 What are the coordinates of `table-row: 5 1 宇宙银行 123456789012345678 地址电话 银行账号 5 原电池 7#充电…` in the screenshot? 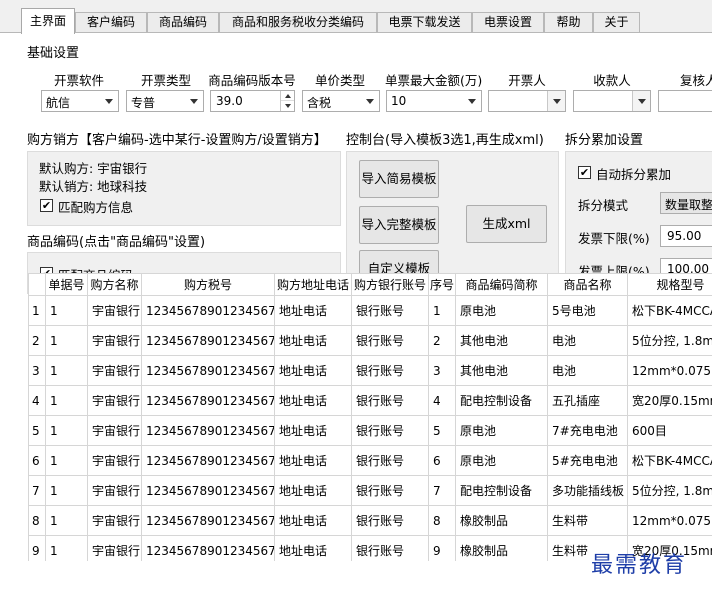 It's located at (370, 430).